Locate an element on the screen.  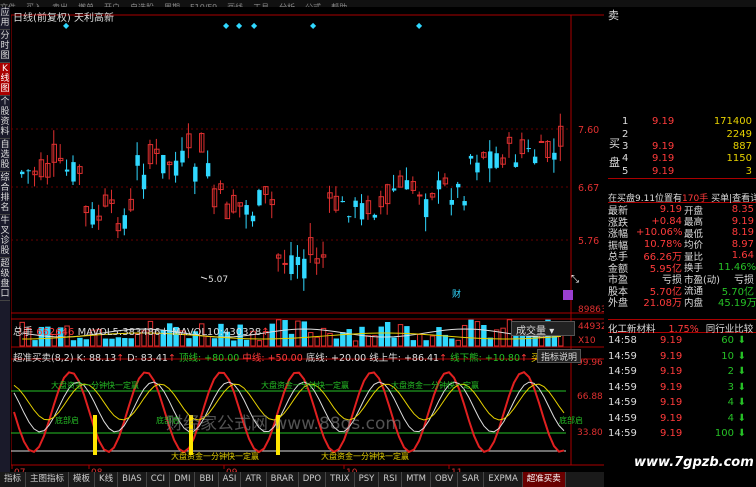
bottom-tab: PSY is located at coordinates (367, 479).